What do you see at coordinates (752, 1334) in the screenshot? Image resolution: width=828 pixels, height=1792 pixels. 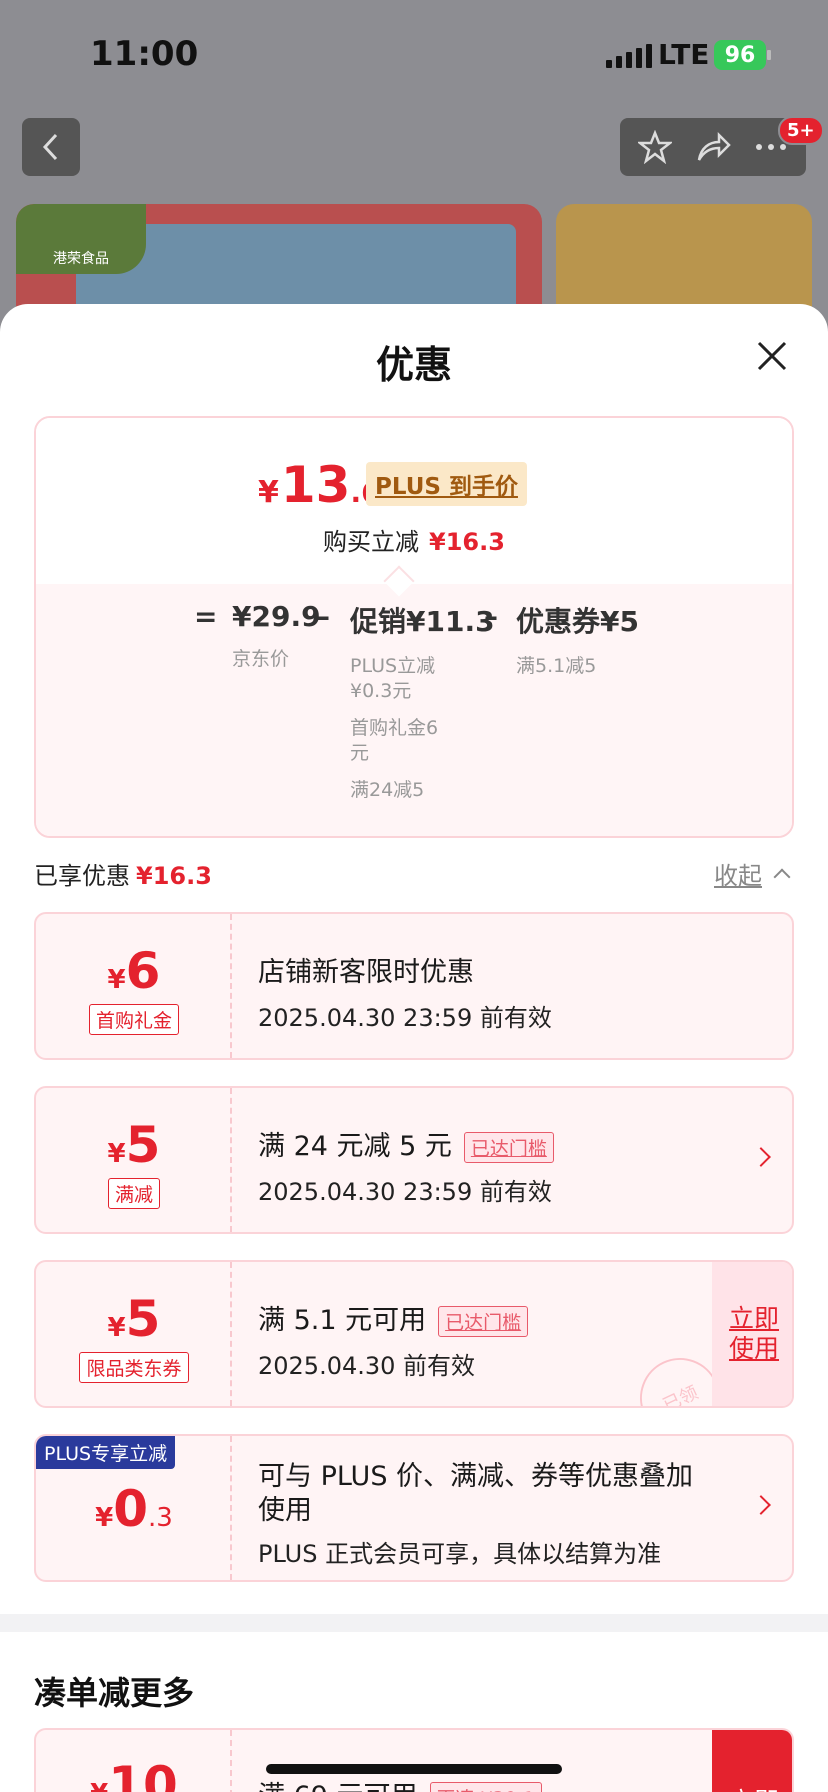 I see `use-now-button: 立即使用` at bounding box center [752, 1334].